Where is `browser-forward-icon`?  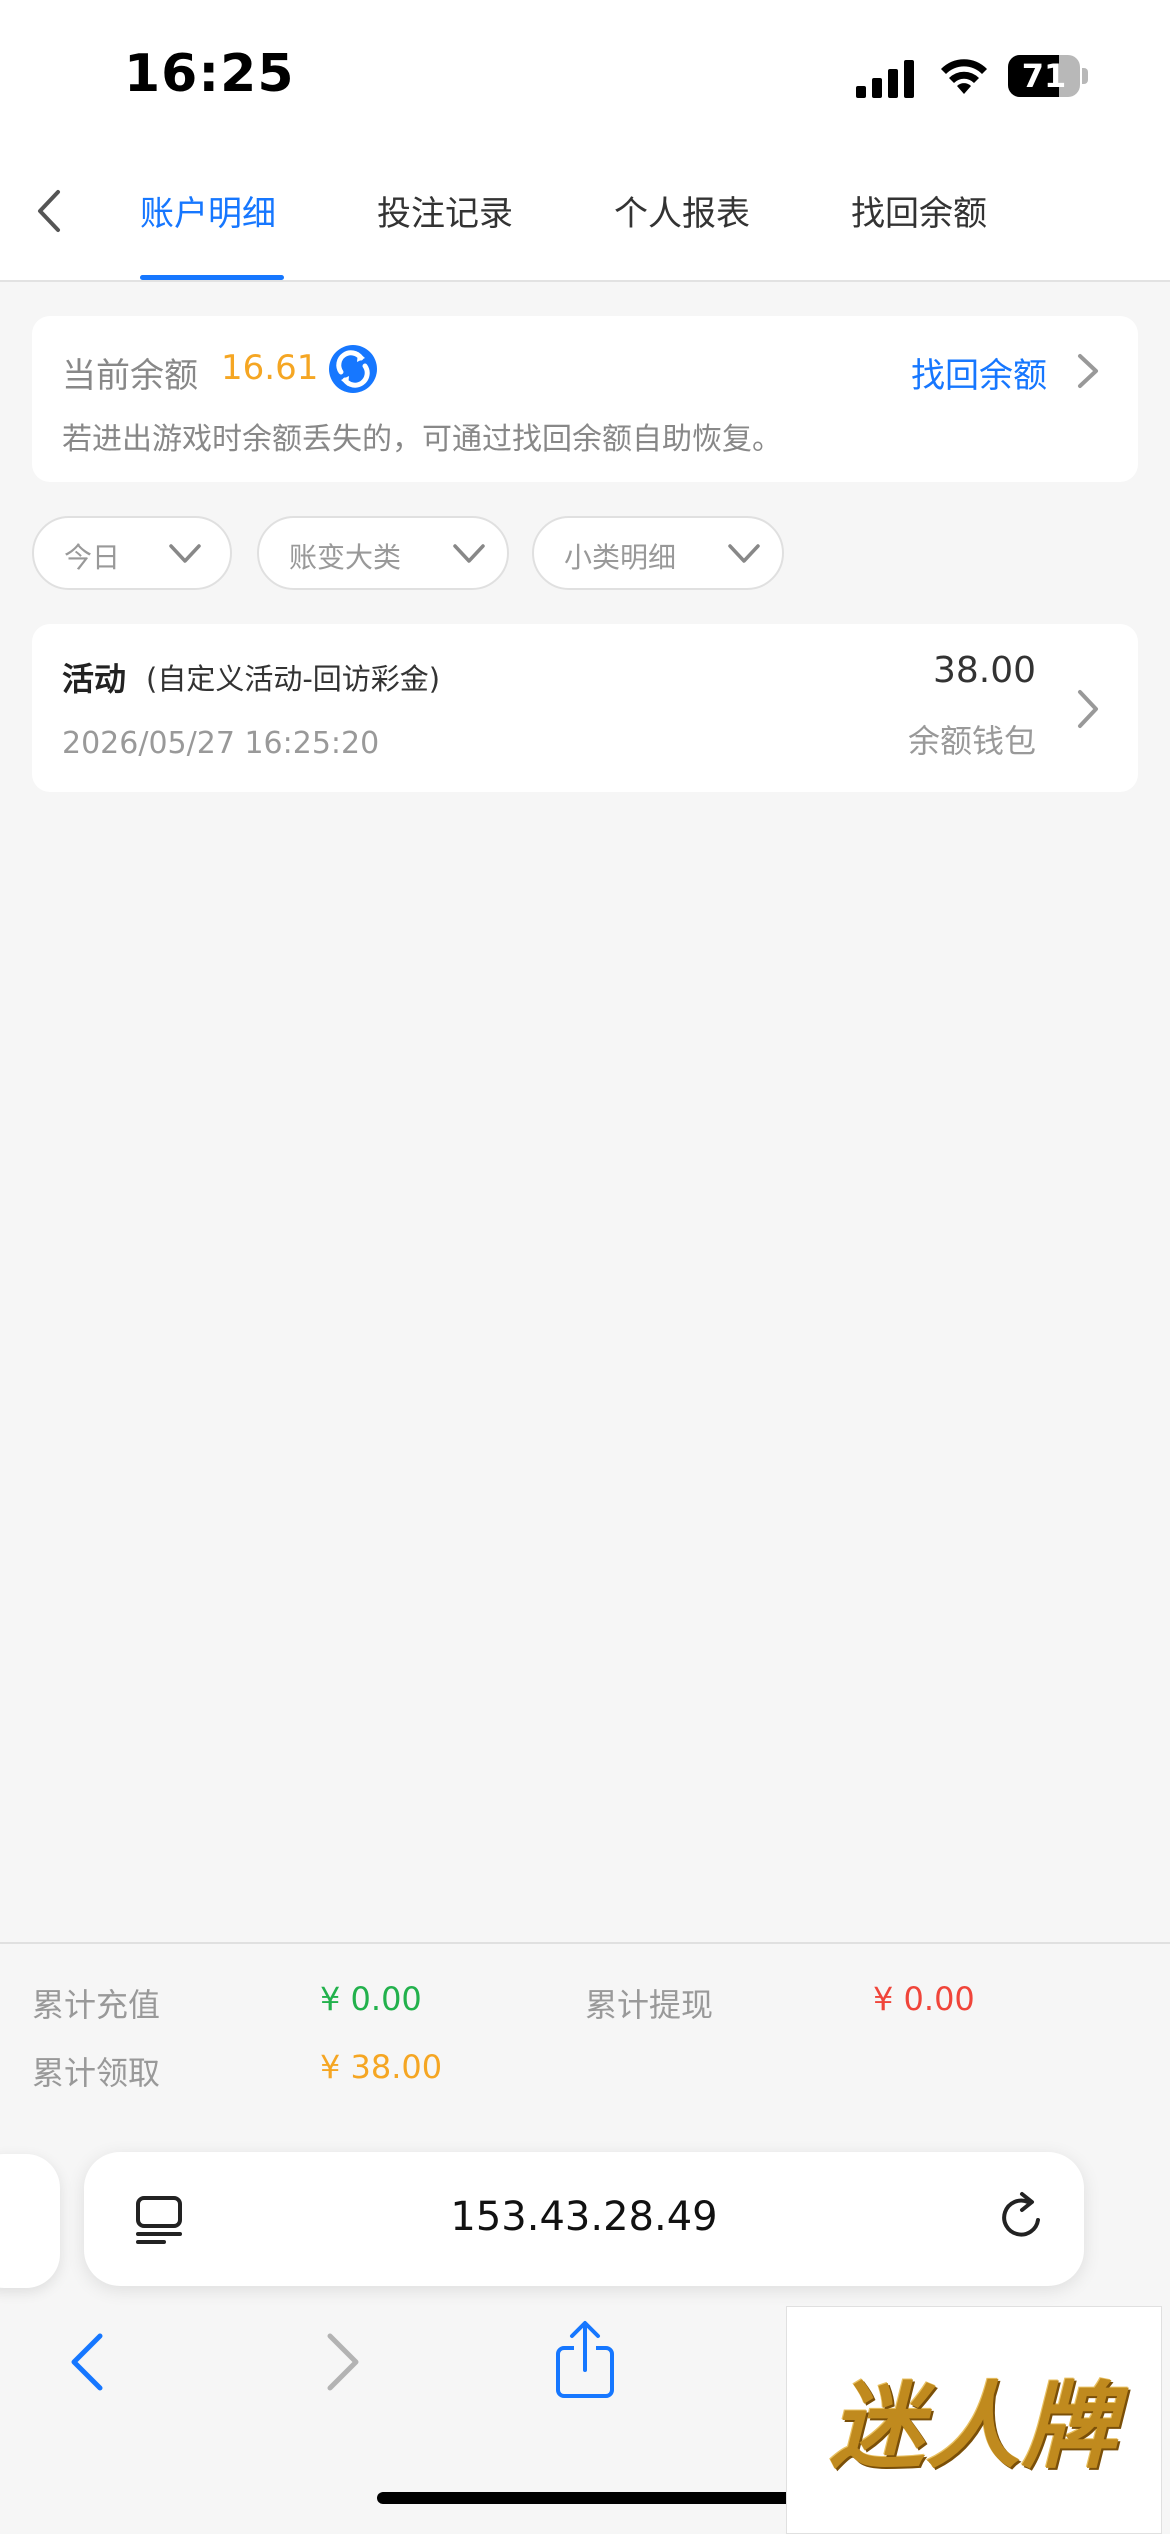 browser-forward-icon is located at coordinates (342, 2362).